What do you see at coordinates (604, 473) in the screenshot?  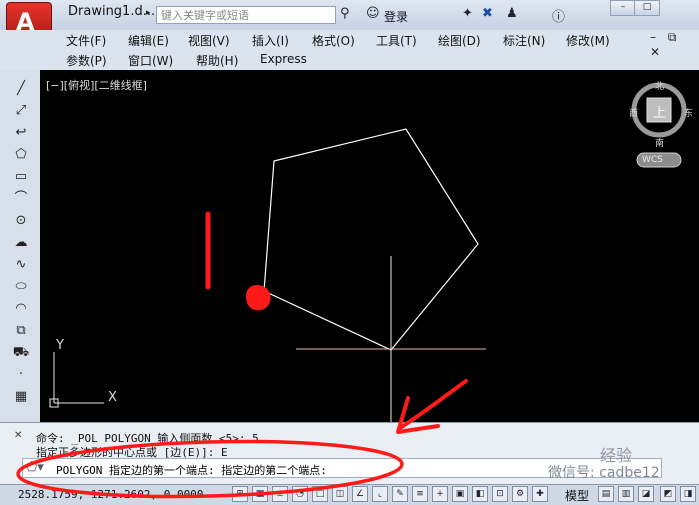 I see `watermark-text: 微信号: cadbe12` at bounding box center [604, 473].